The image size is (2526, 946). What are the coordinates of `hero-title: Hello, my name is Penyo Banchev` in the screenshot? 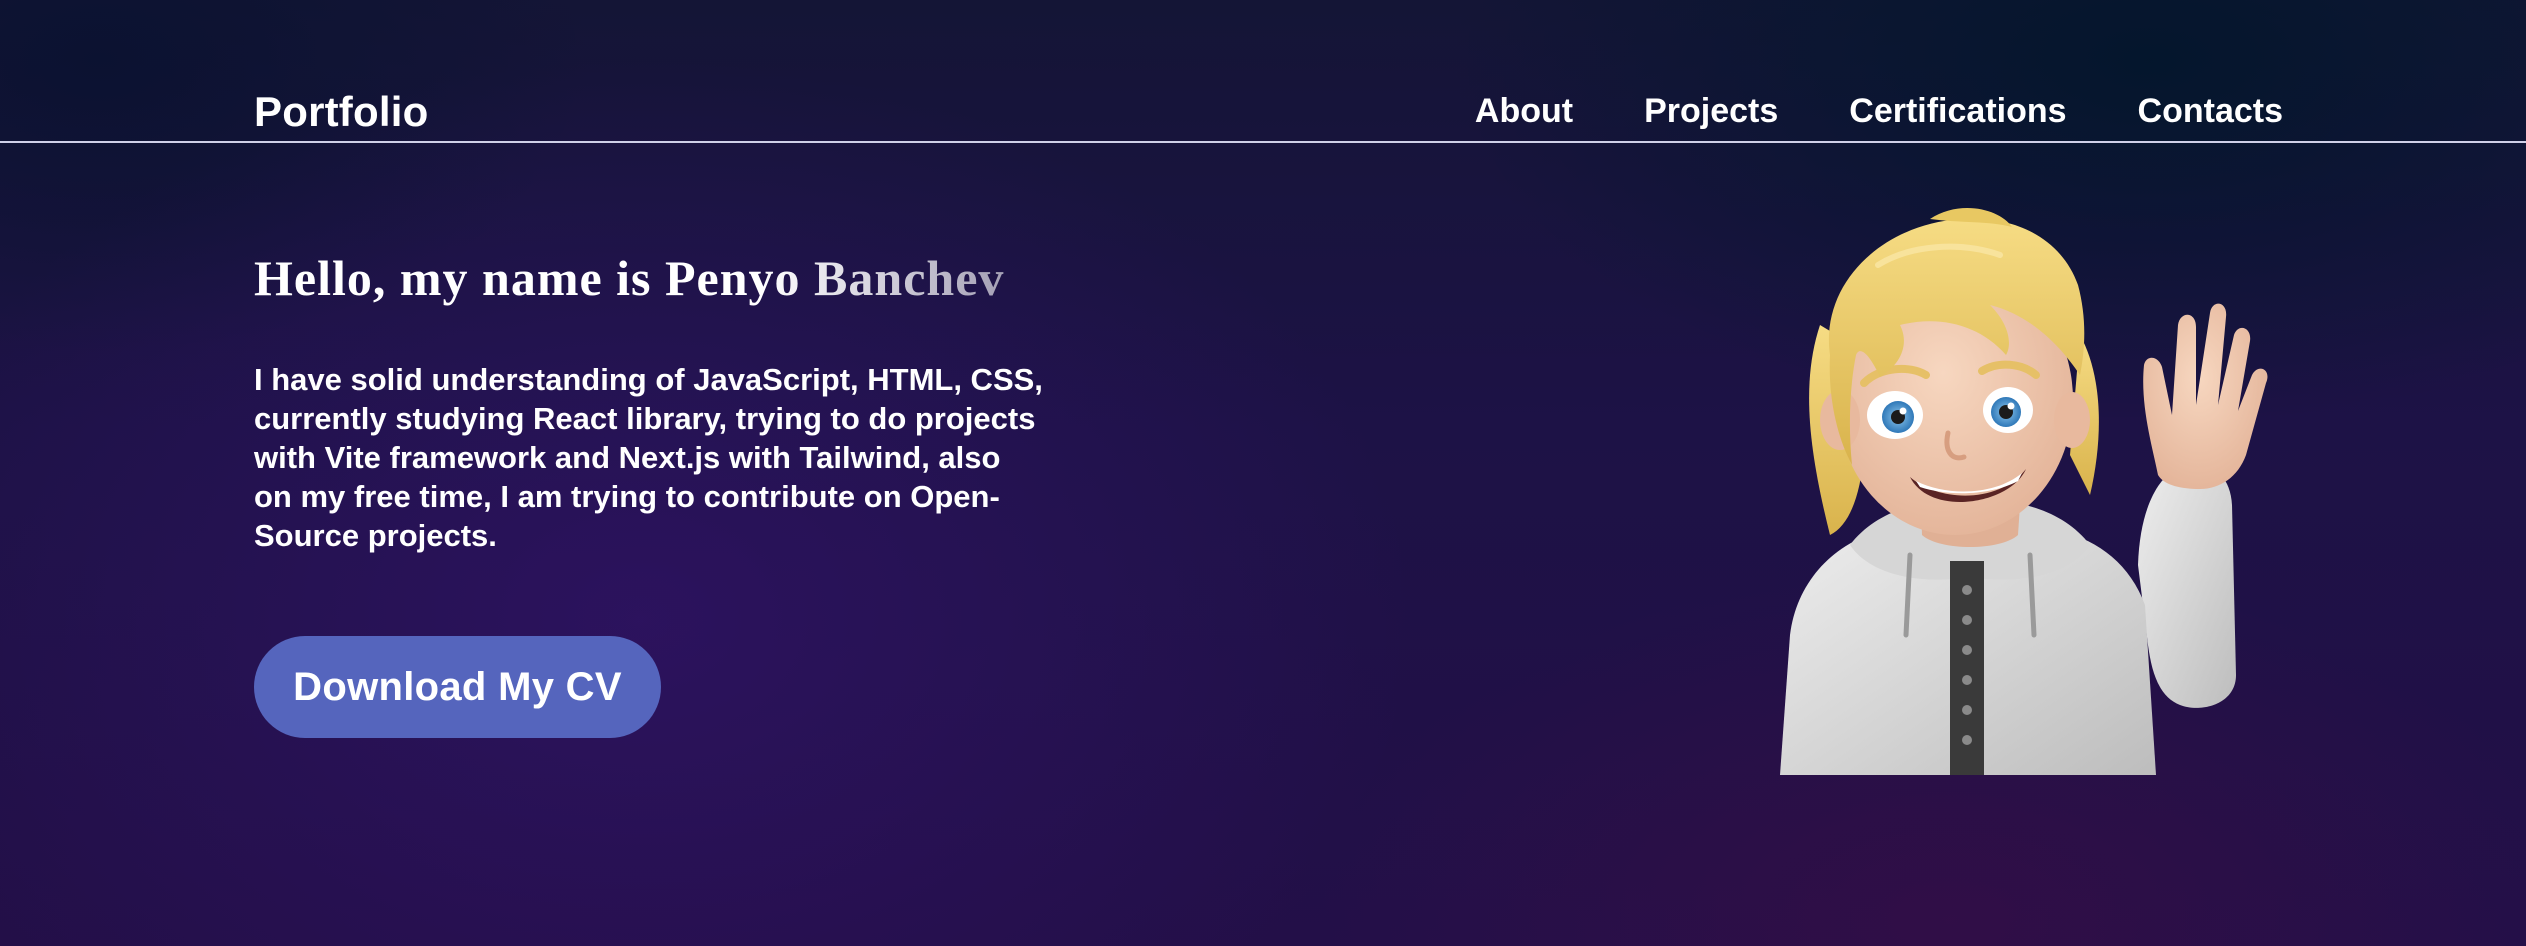 It's located at (629, 278).